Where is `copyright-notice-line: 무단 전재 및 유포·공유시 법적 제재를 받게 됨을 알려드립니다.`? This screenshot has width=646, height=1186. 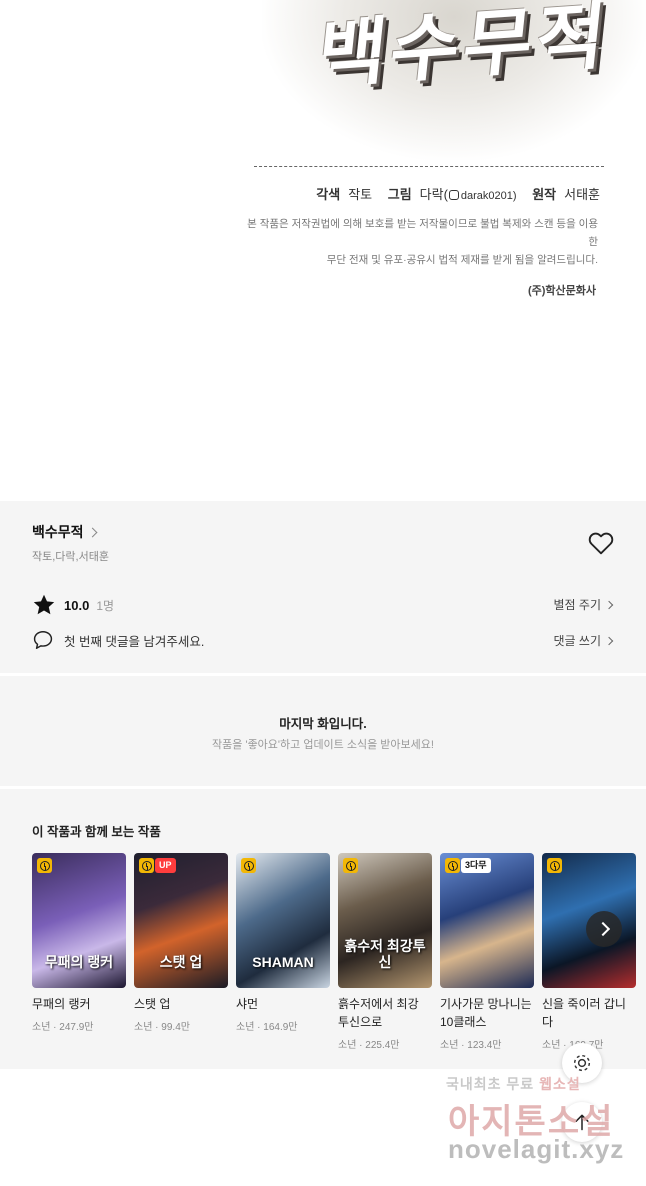
copyright-notice-line: 무단 전재 및 유포·공유시 법적 제재를 받게 됨을 알려드립니다. is located at coordinates (462, 260).